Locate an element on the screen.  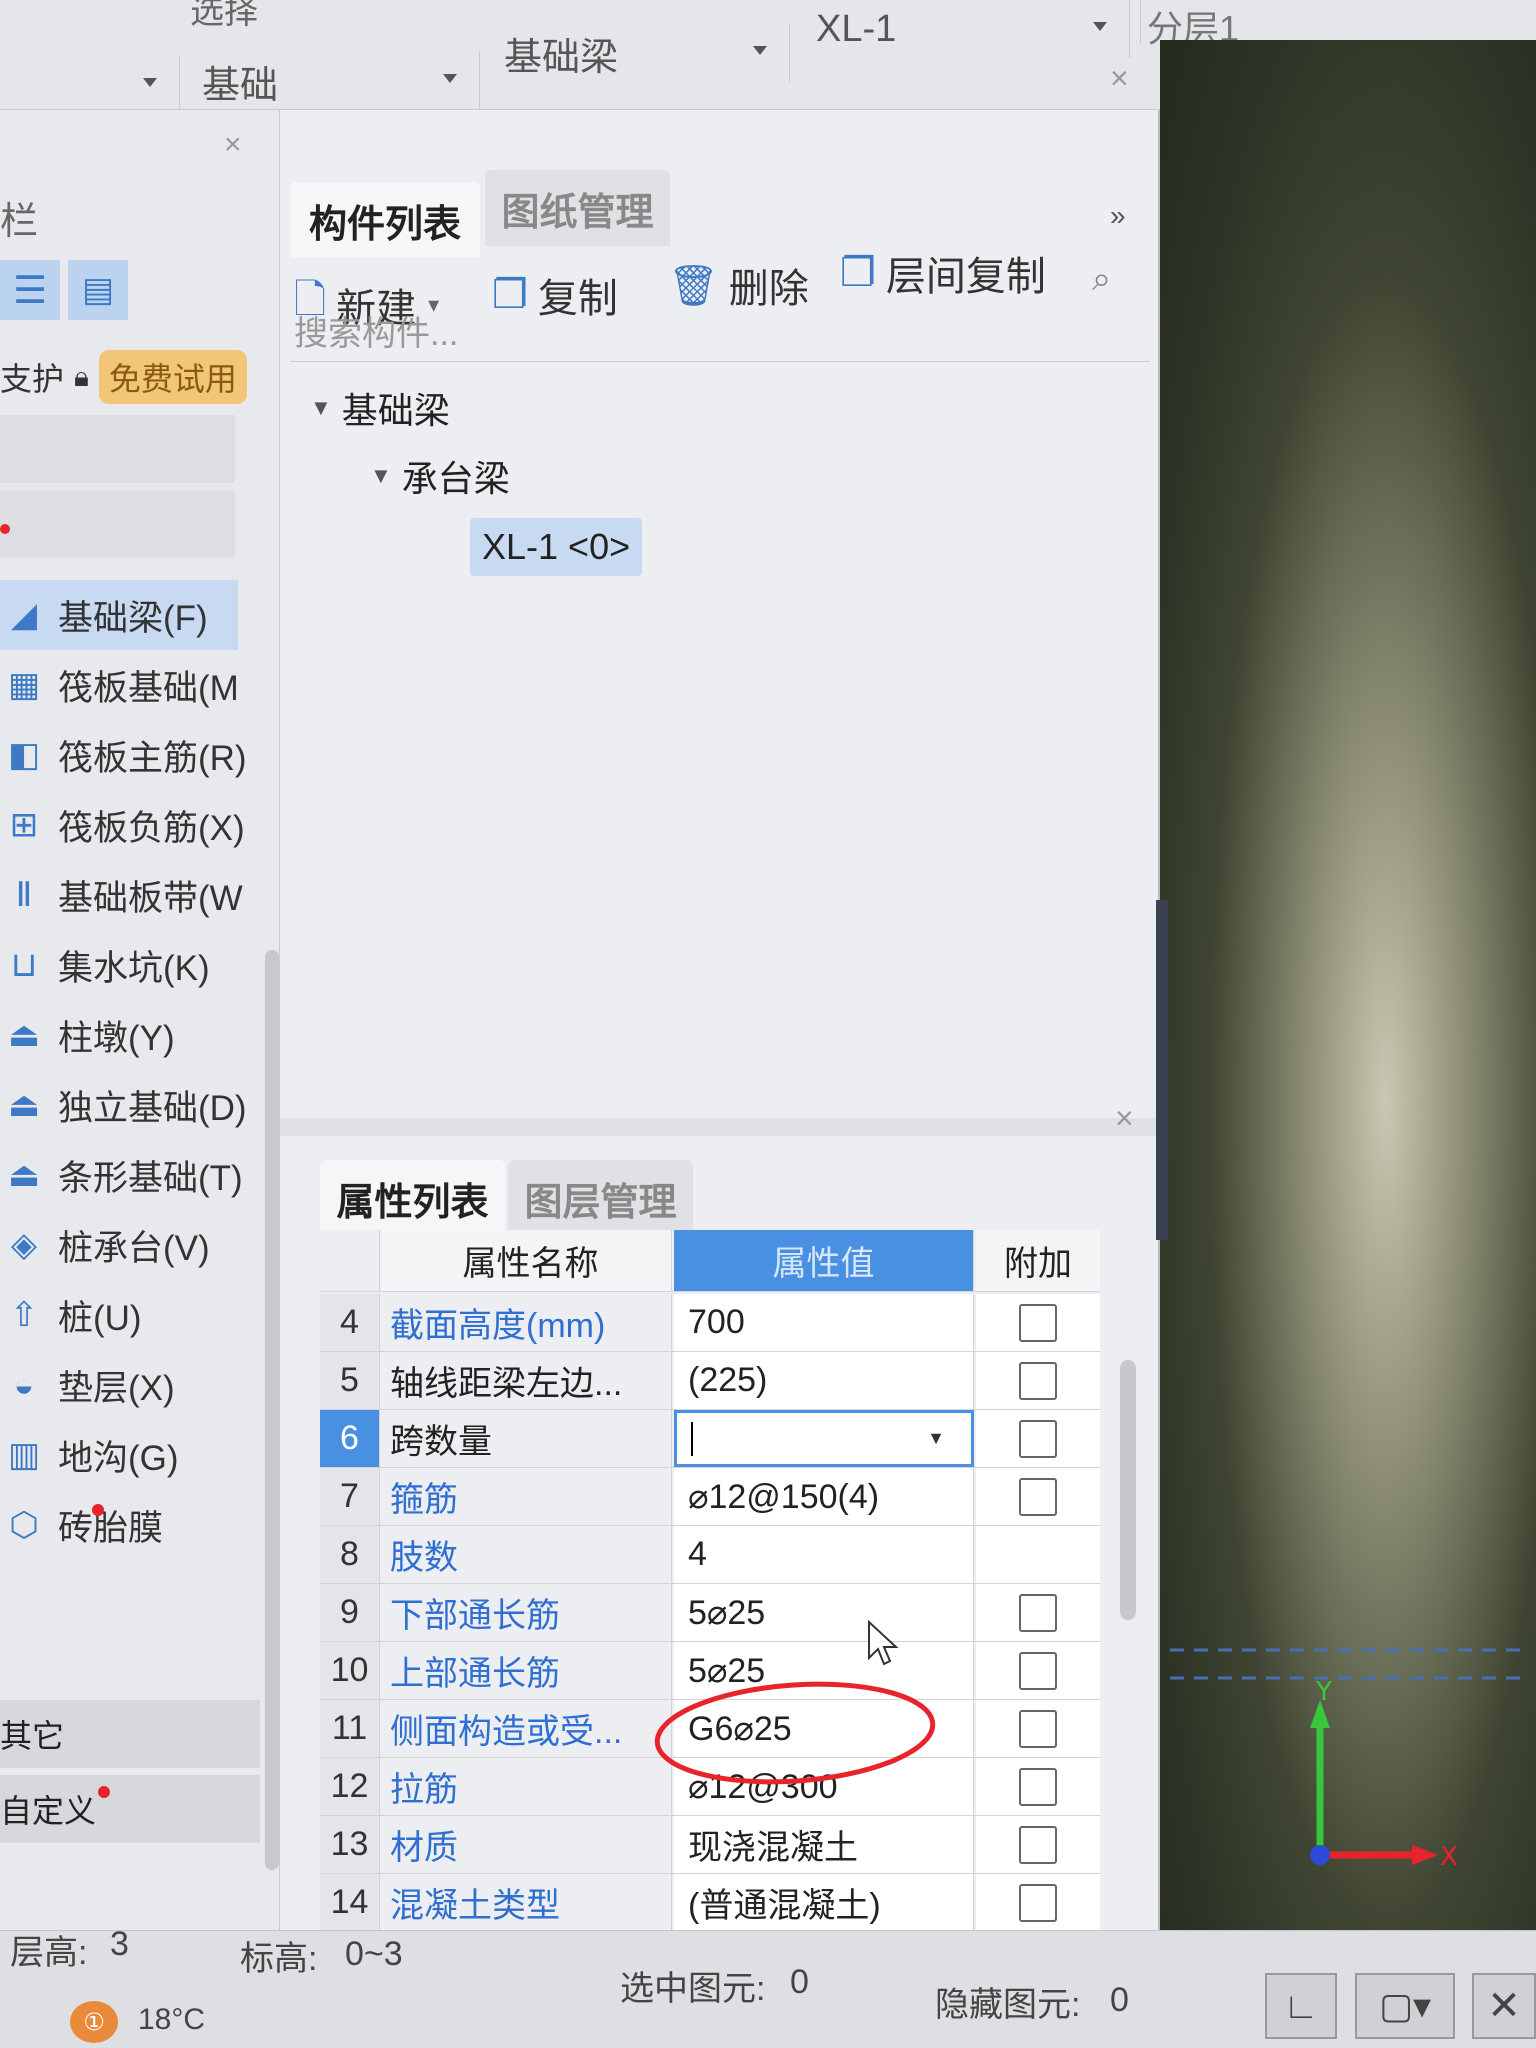
top-toolbar: 选择 基础 基础梁 XL-1 is located at coordinates (580, 57).